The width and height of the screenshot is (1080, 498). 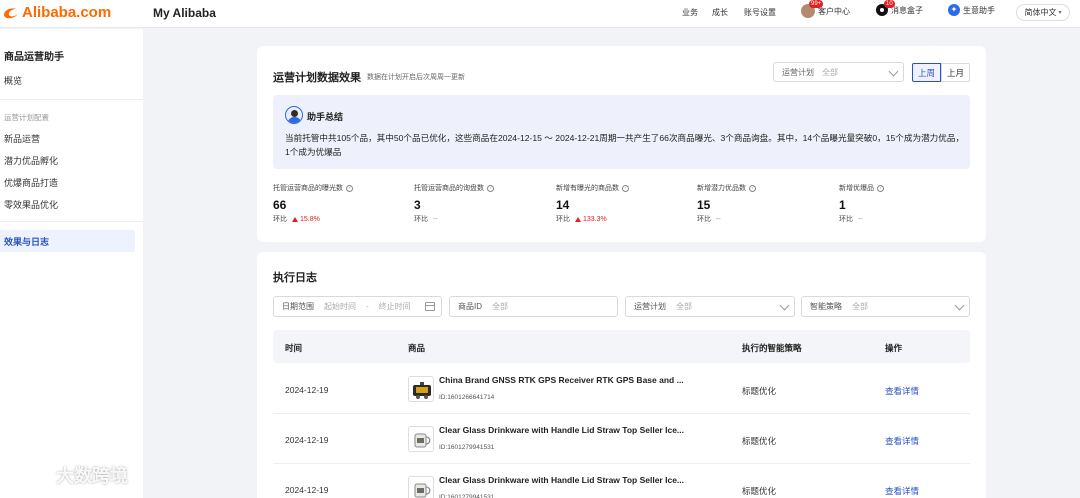 What do you see at coordinates (416, 77) in the screenshot?
I see `effect-subtitle: 数据在计划开启后次周周一更新` at bounding box center [416, 77].